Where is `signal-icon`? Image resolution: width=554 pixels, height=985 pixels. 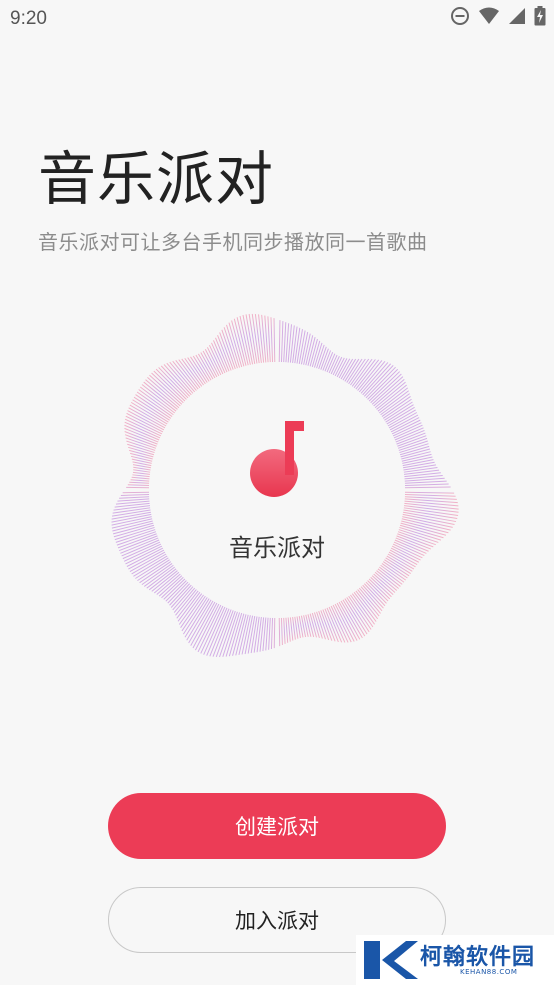 signal-icon is located at coordinates (517, 16).